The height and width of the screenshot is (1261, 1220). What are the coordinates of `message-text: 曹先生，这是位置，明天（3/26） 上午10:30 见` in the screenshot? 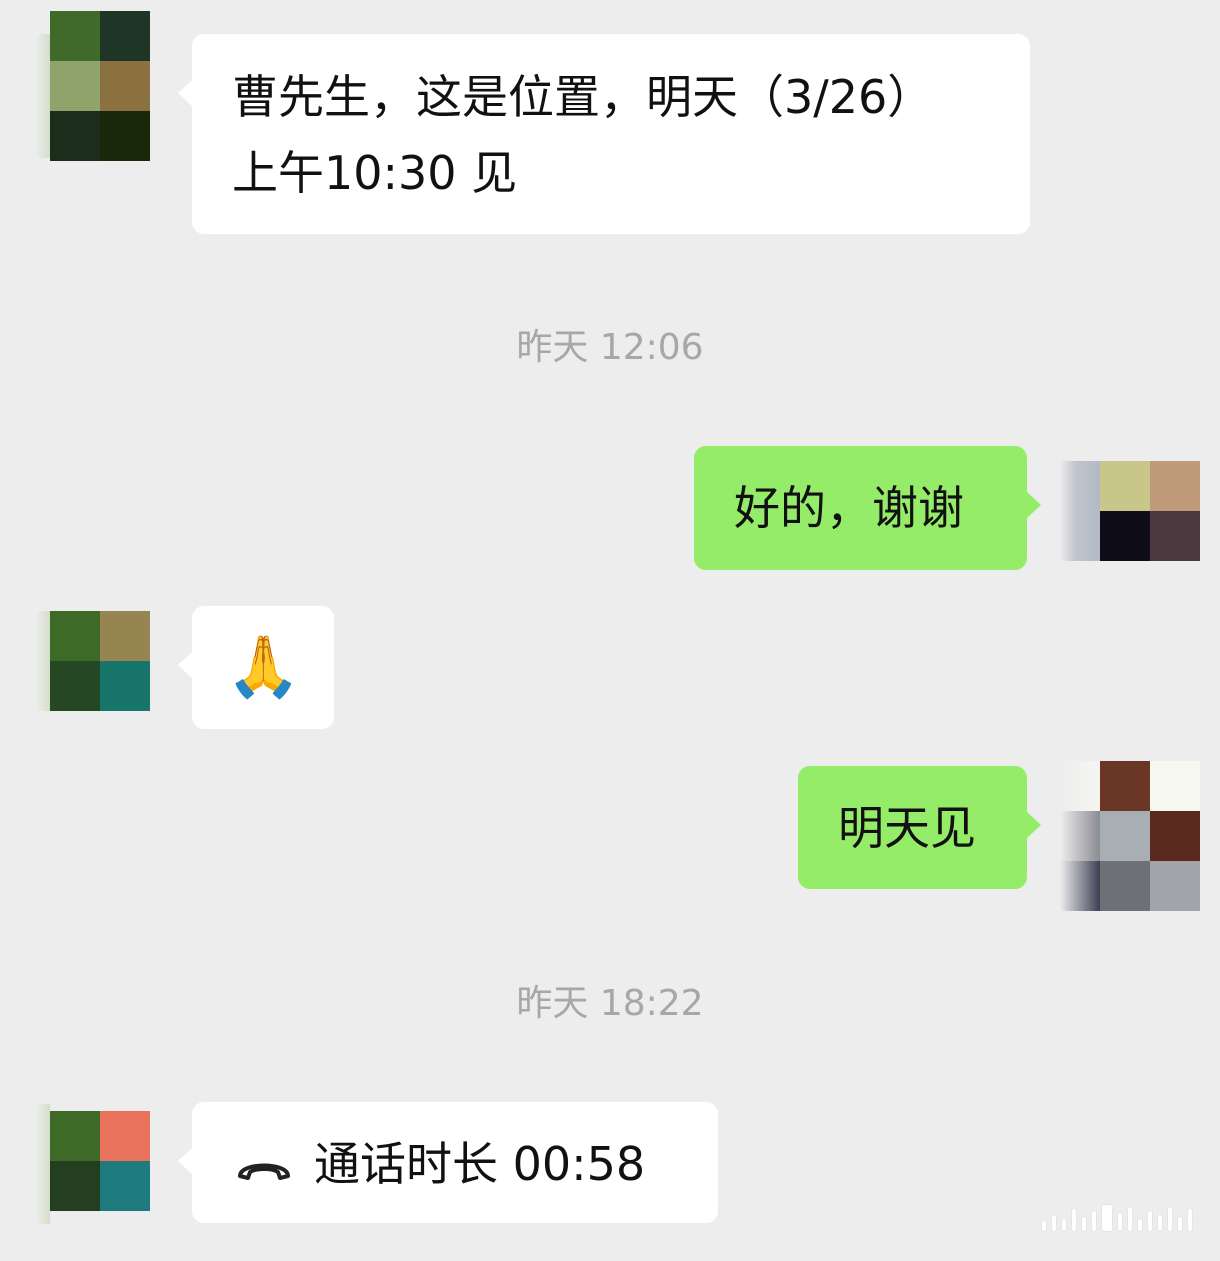 It's located at (583, 135).